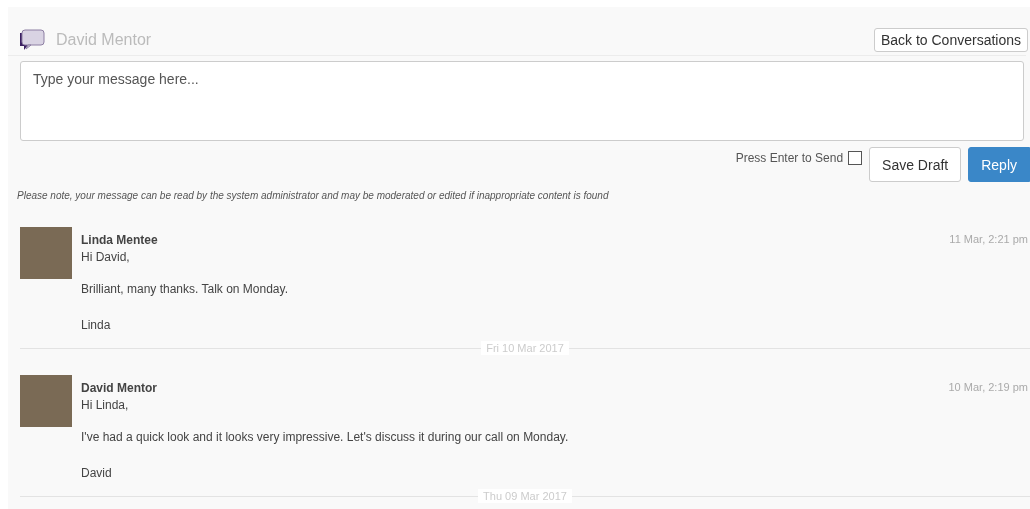 The width and height of the screenshot is (1030, 509). What do you see at coordinates (988, 240) in the screenshot?
I see `message-time: 11 Mar, 2:21 pm` at bounding box center [988, 240].